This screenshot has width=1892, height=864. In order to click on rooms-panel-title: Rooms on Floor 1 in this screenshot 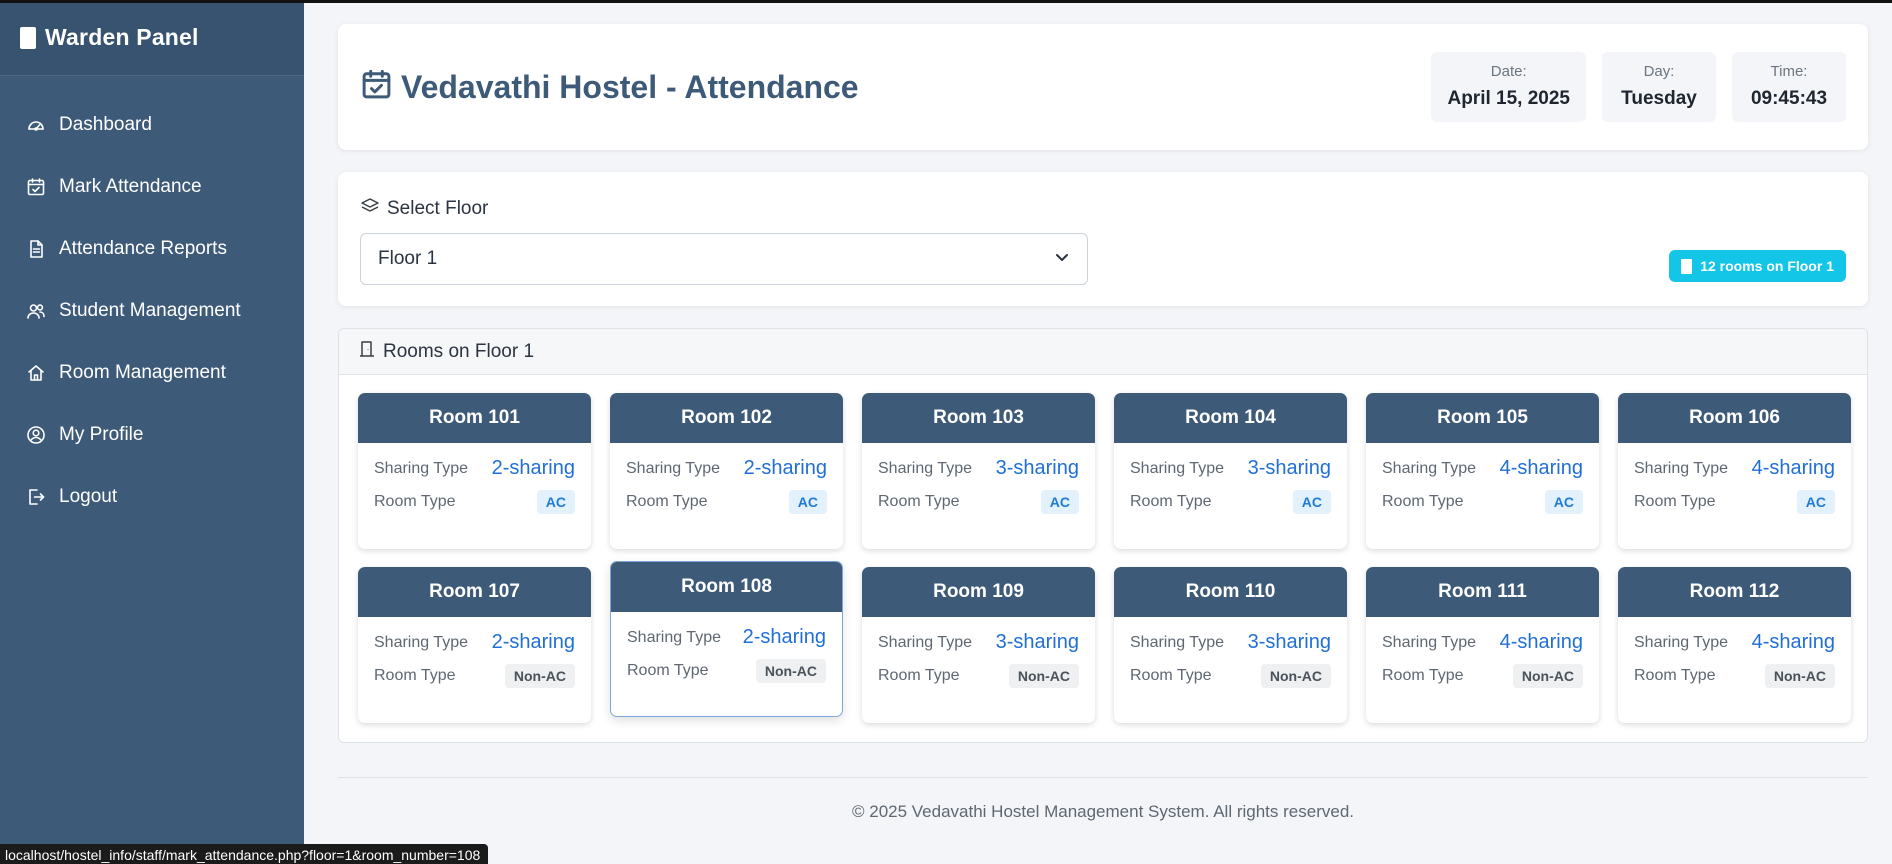, I will do `click(459, 351)`.